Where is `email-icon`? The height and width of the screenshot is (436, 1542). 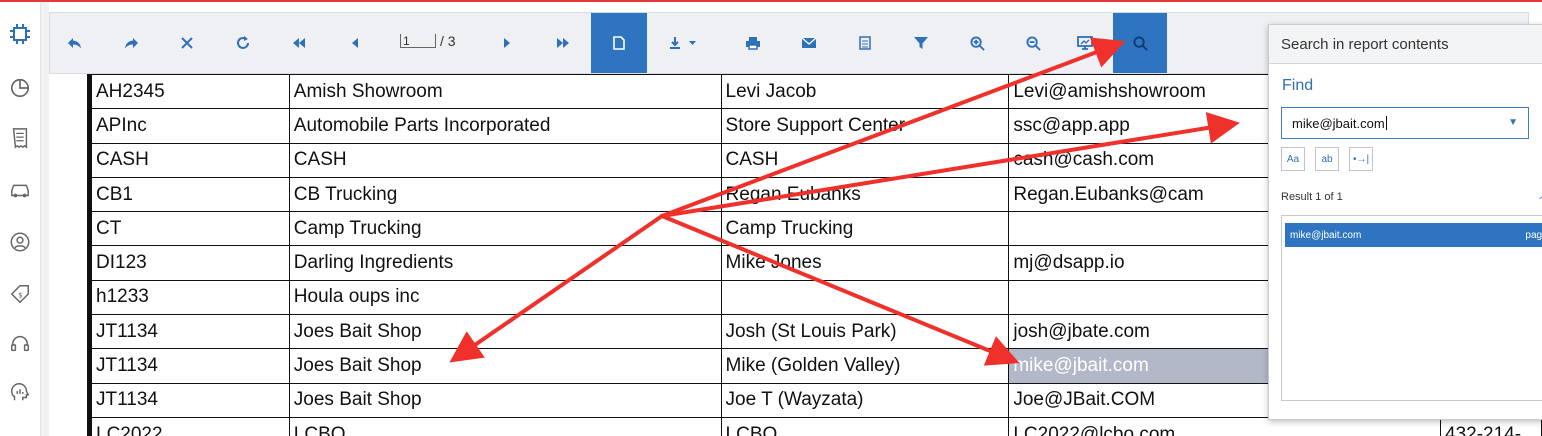 email-icon is located at coordinates (809, 43).